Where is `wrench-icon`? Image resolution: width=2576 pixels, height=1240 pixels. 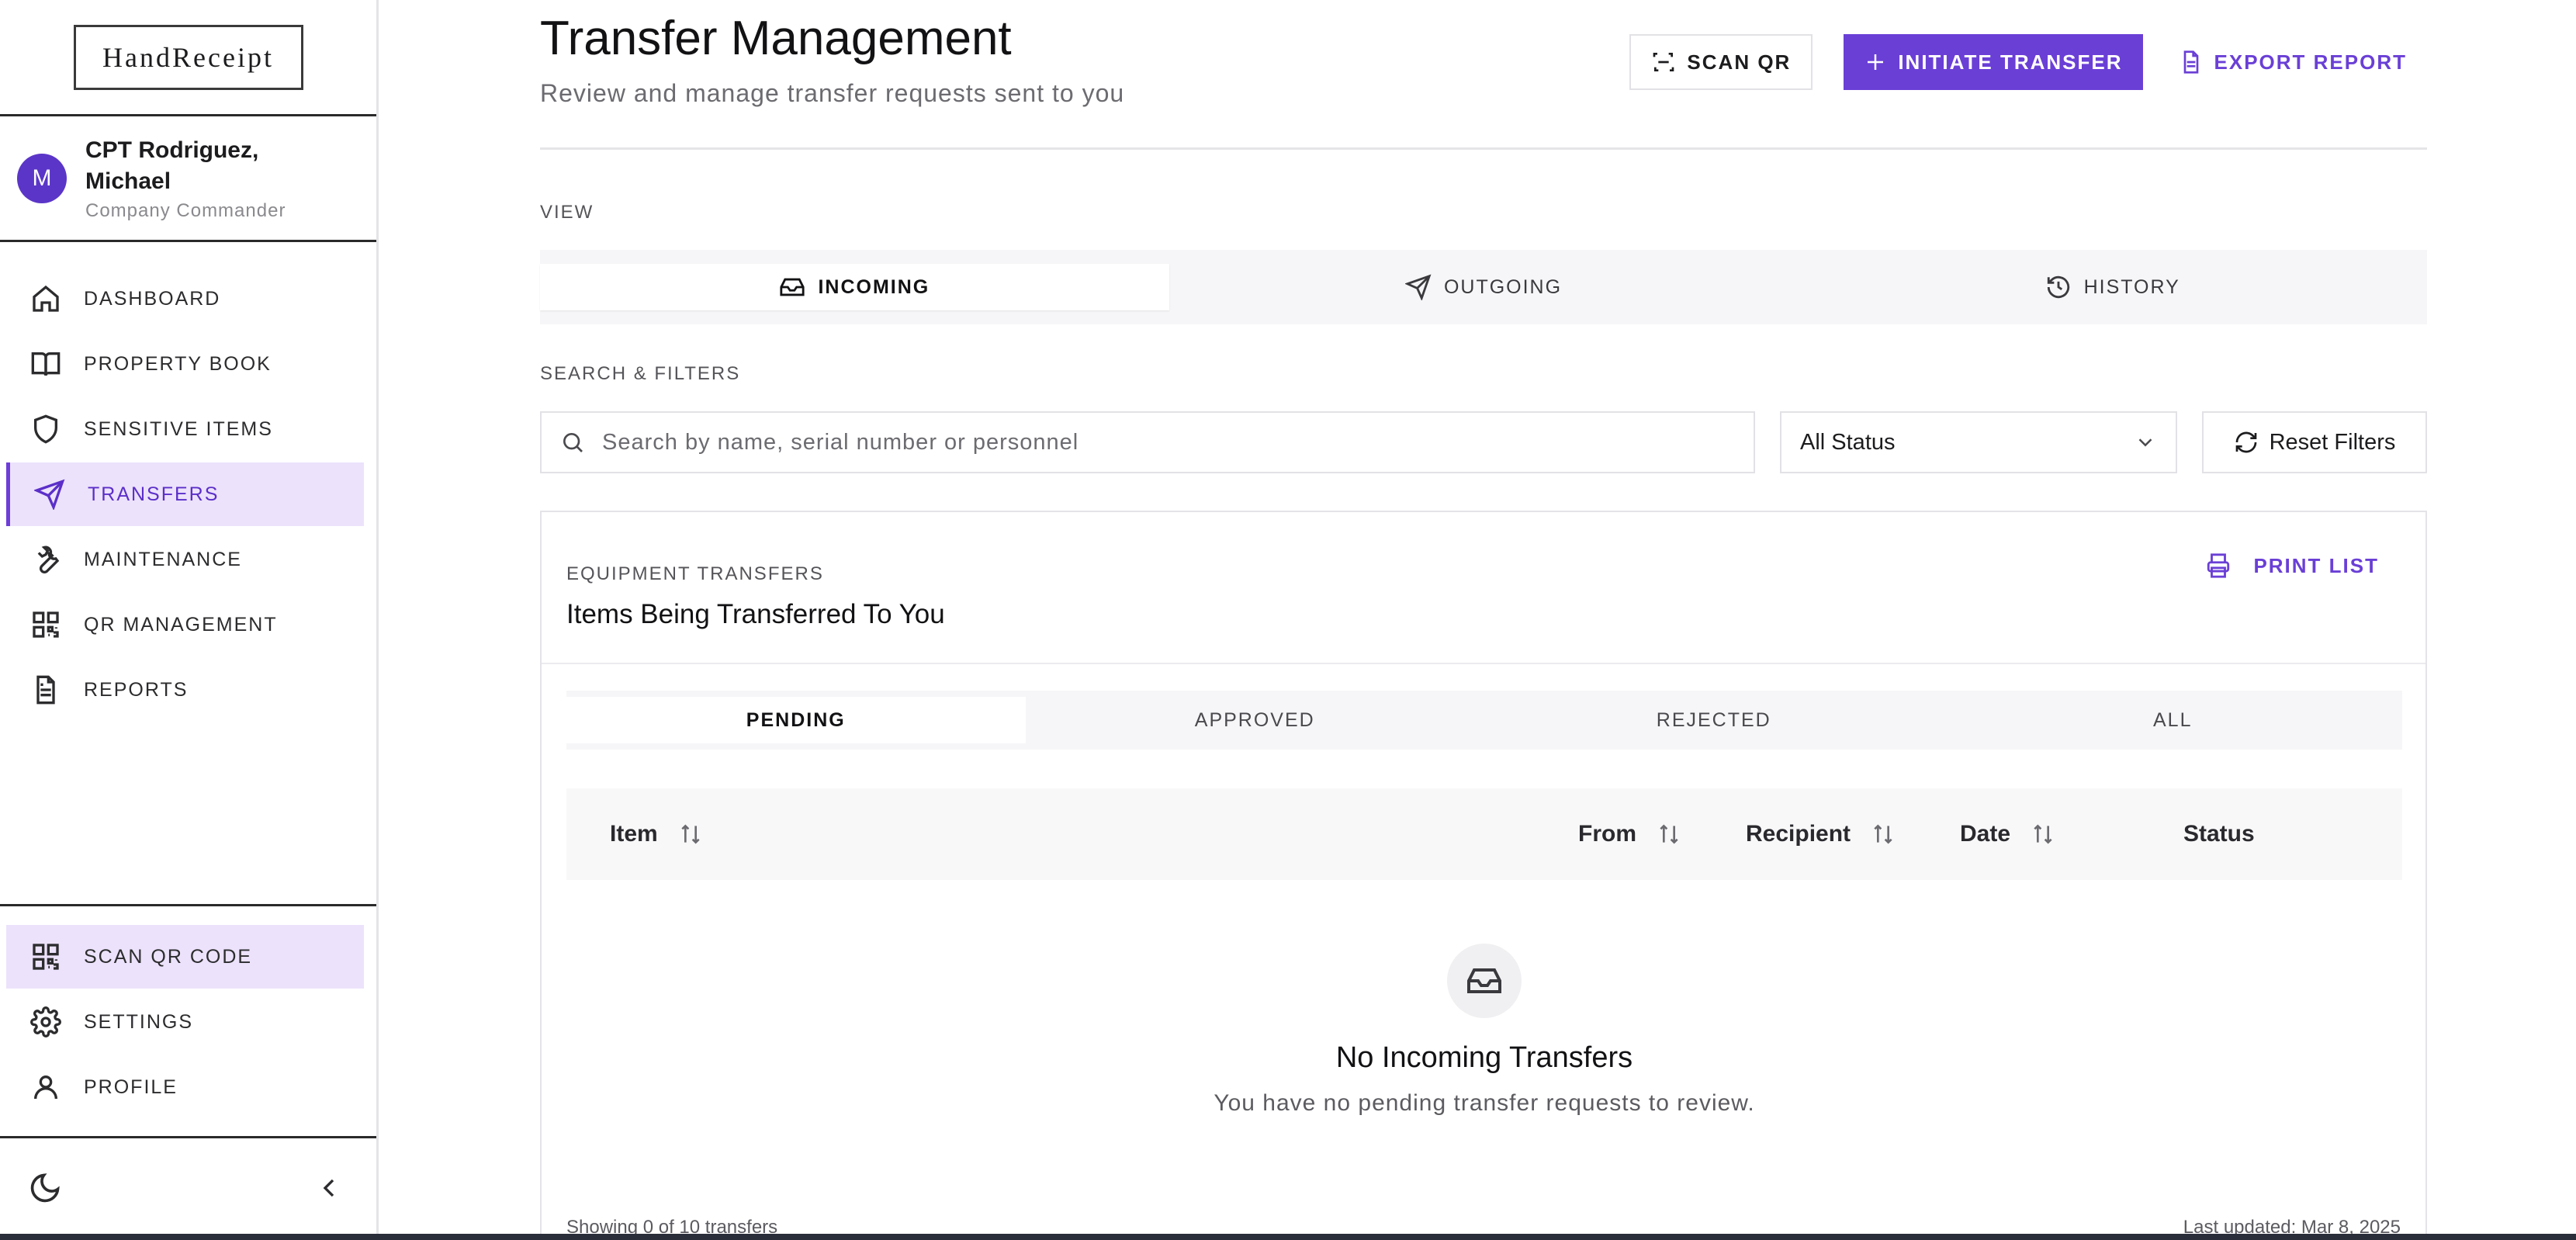 wrench-icon is located at coordinates (45, 560).